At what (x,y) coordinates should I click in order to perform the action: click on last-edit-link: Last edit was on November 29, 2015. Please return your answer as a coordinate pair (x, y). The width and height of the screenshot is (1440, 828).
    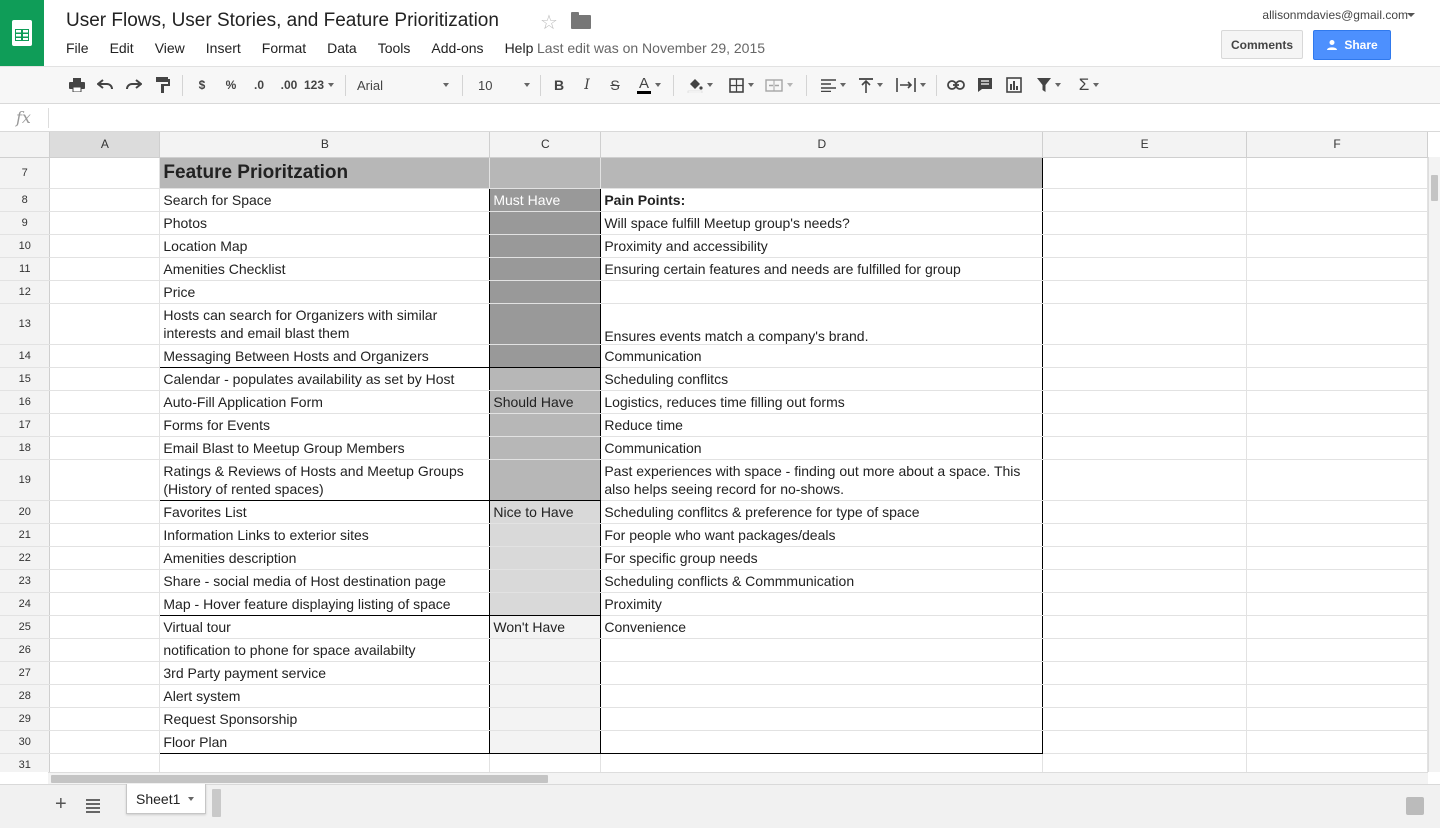
    Looking at the image, I should click on (651, 48).